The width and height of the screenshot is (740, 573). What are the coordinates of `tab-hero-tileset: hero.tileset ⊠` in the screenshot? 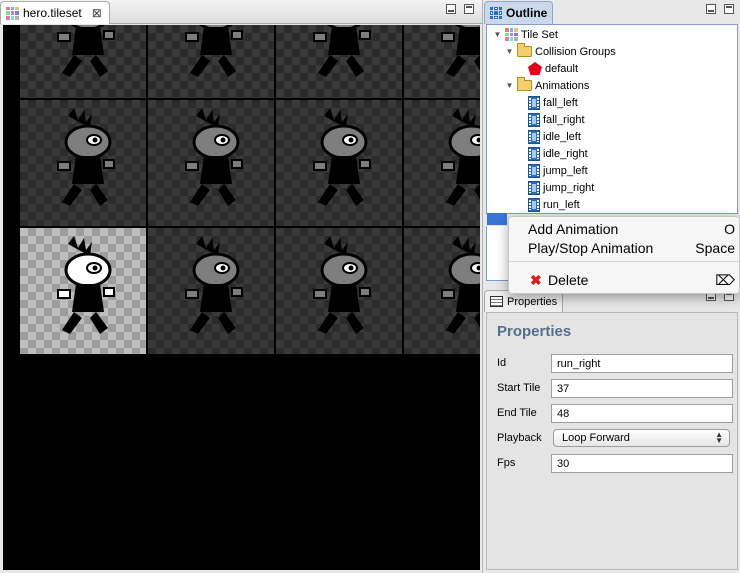 It's located at (55, 12).